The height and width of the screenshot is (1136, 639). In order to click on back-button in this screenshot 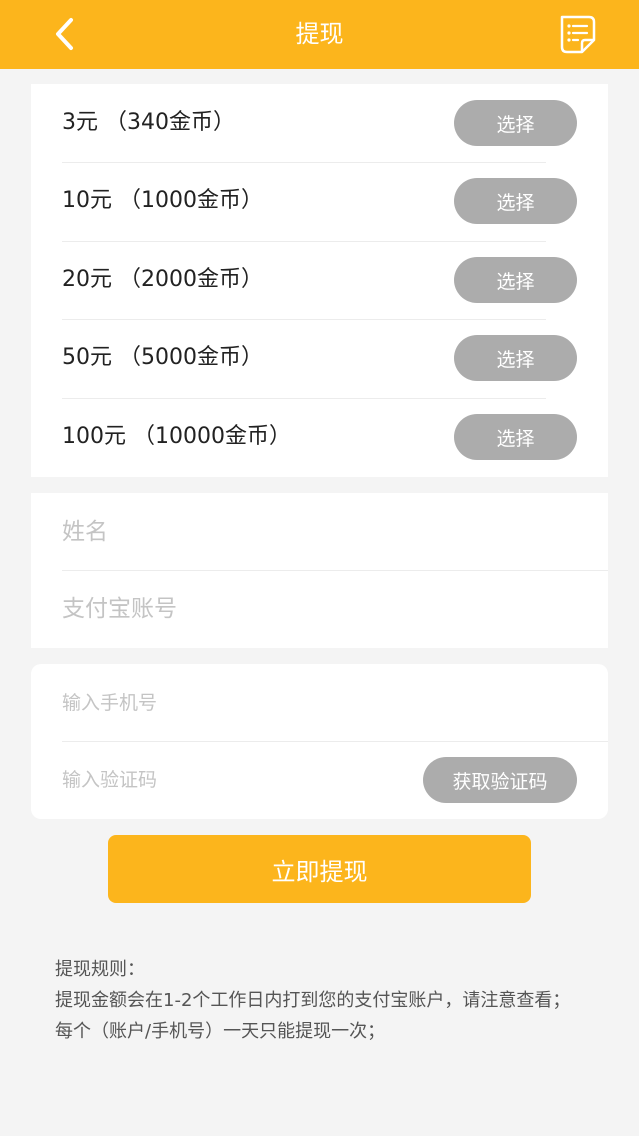, I will do `click(64, 34)`.